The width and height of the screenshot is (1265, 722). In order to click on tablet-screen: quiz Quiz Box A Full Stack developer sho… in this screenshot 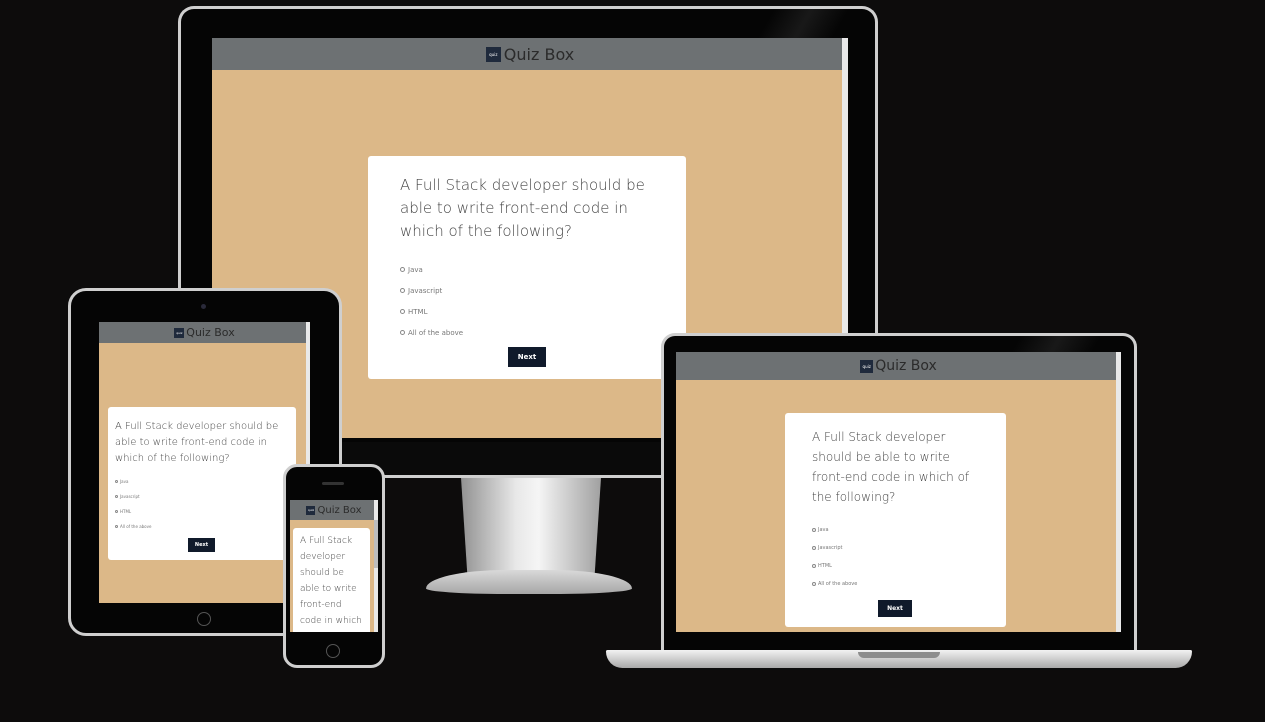, I will do `click(204, 462)`.